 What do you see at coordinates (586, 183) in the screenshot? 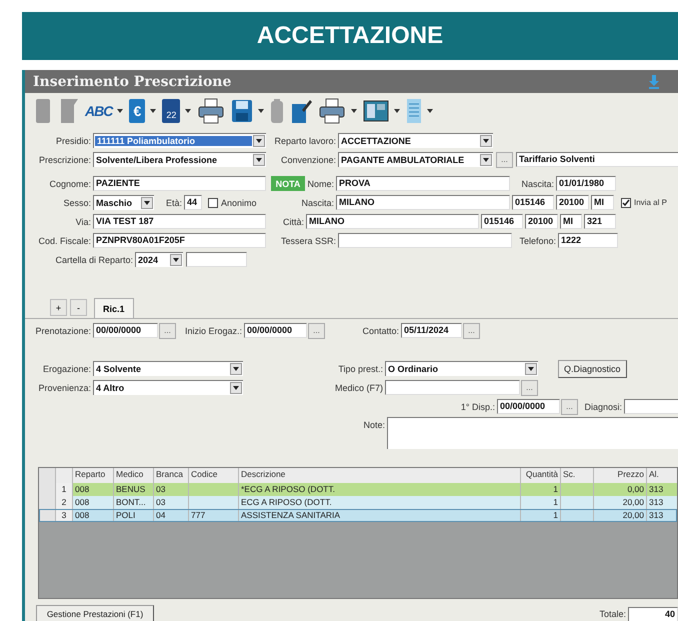
I see `birth-date-field: 01/01/1980` at bounding box center [586, 183].